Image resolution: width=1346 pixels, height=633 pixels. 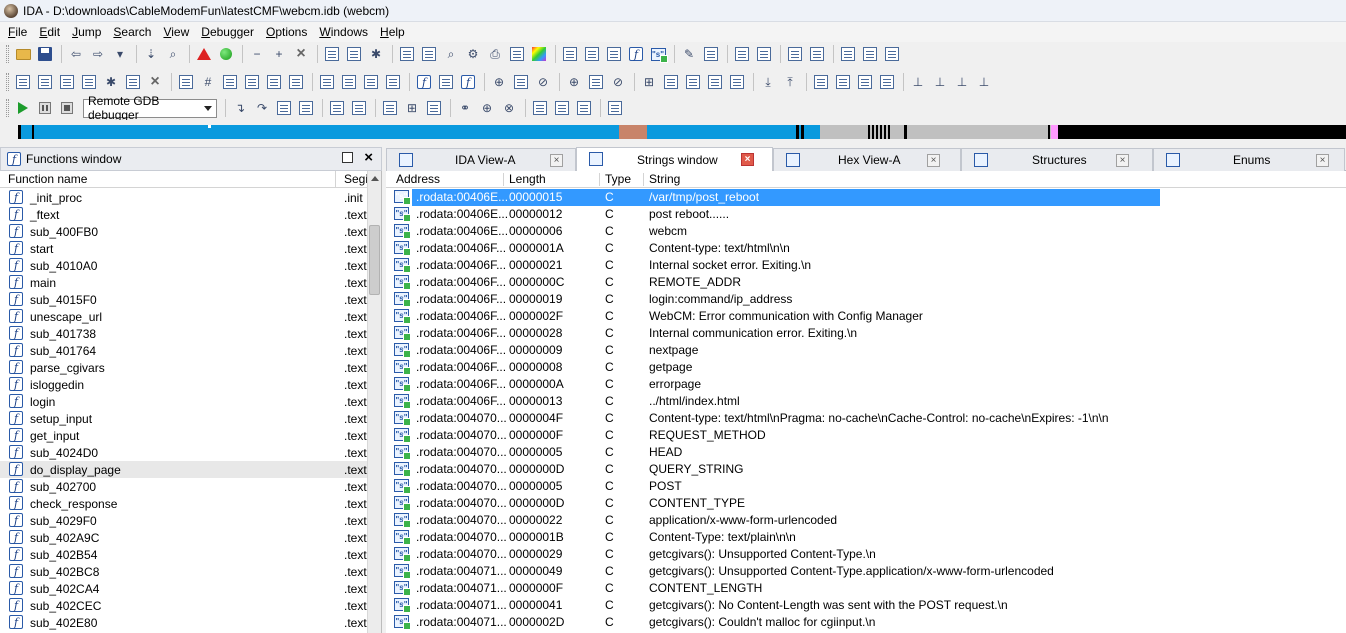 What do you see at coordinates (208, 82) in the screenshot?
I see `number-button: #` at bounding box center [208, 82].